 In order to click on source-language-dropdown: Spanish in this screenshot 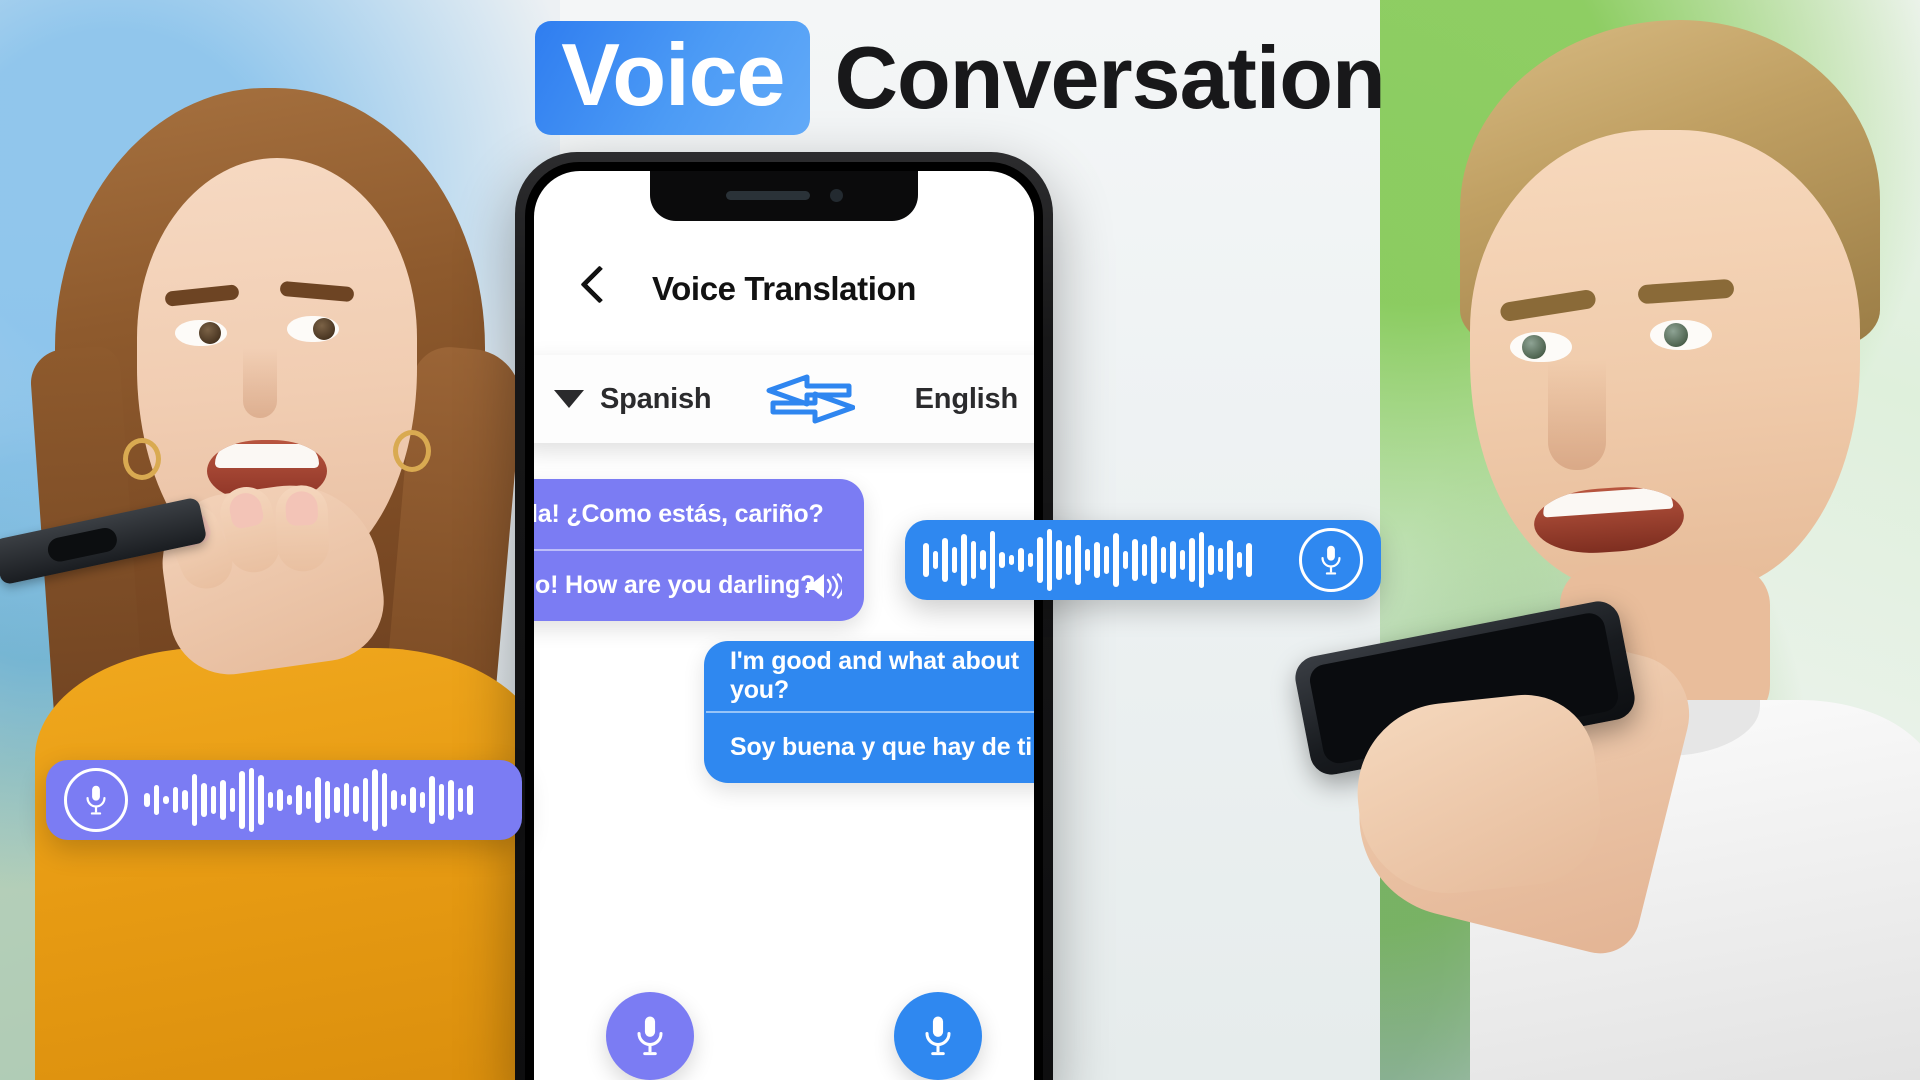, I will do `click(648, 399)`.